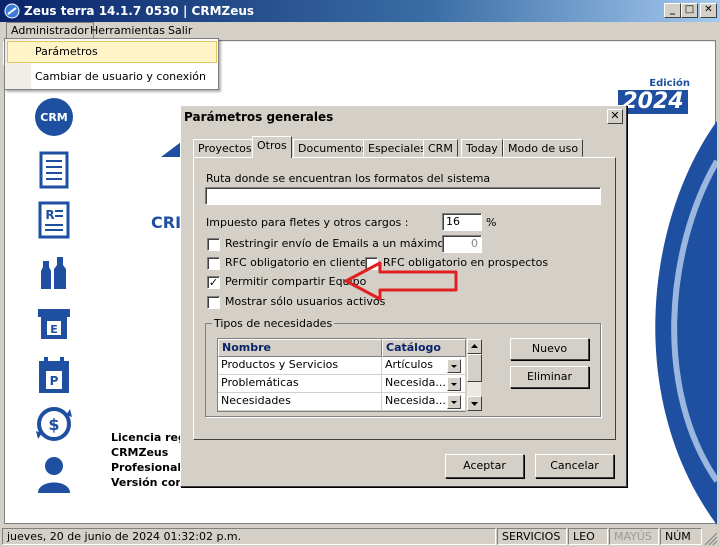 The height and width of the screenshot is (547, 720). Describe the element at coordinates (482, 148) in the screenshot. I see `tab-today: Today` at that location.